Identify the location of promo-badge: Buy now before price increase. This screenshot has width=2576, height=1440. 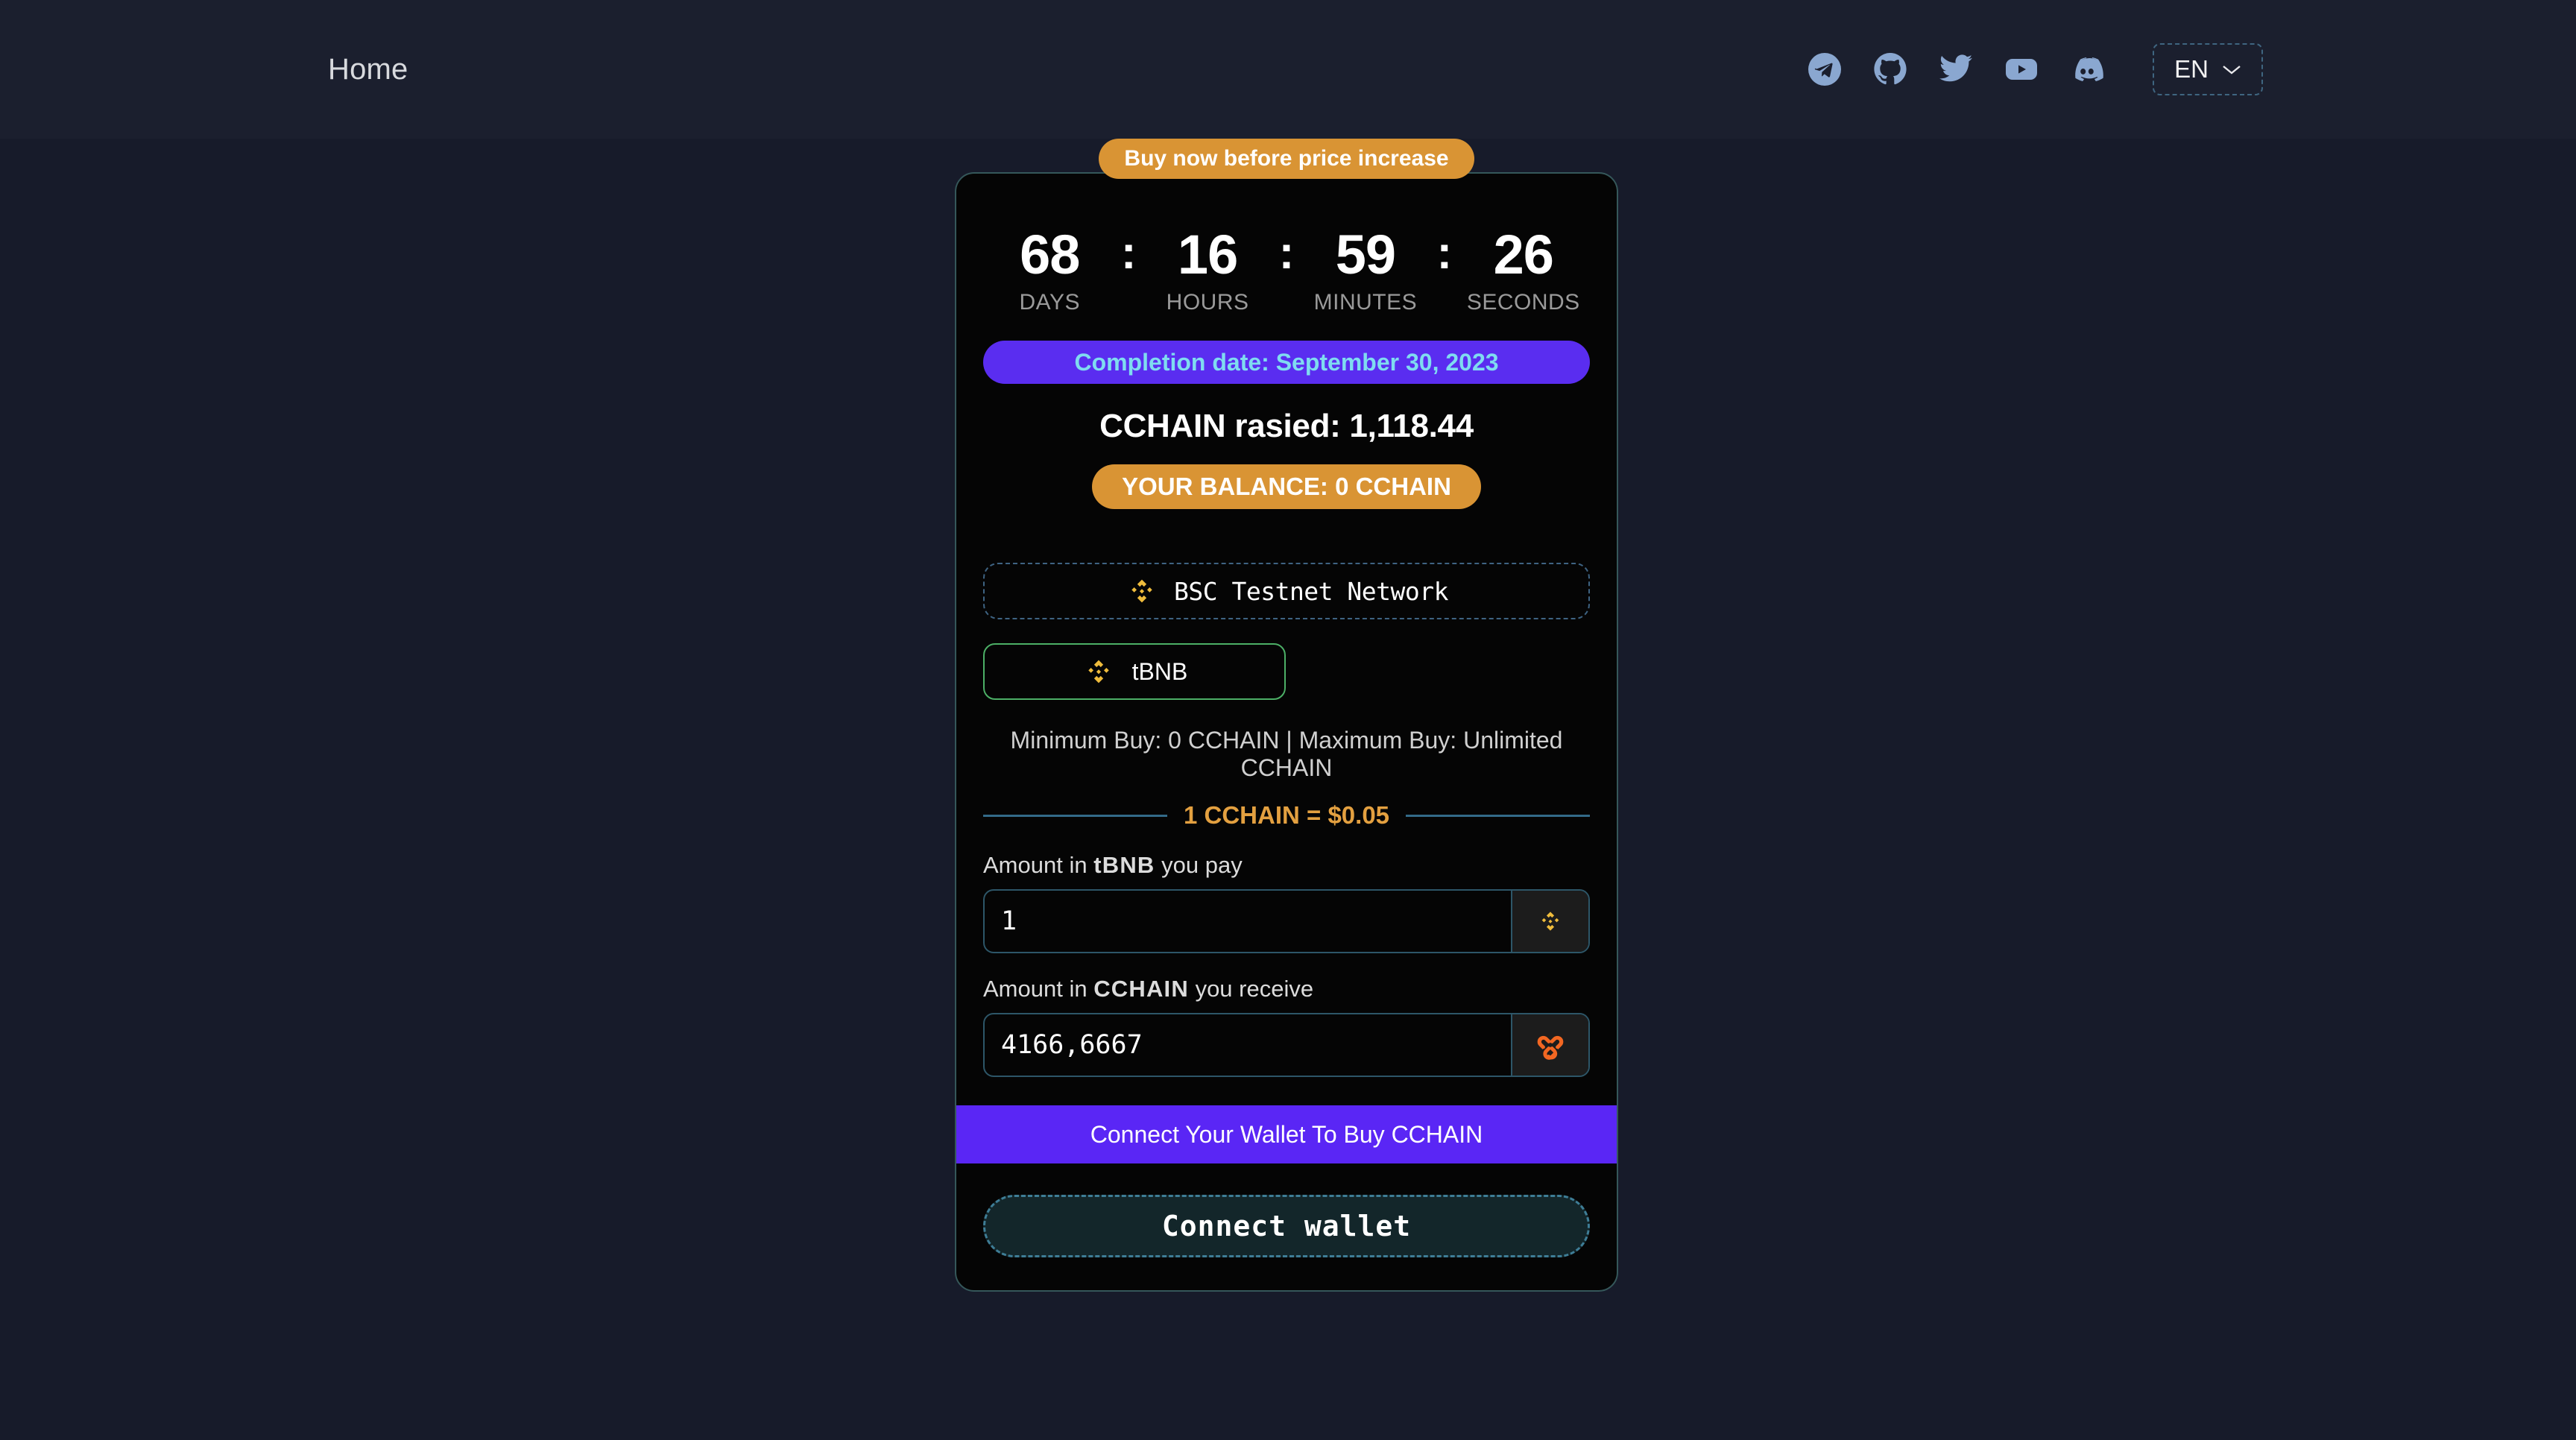
(1286, 159).